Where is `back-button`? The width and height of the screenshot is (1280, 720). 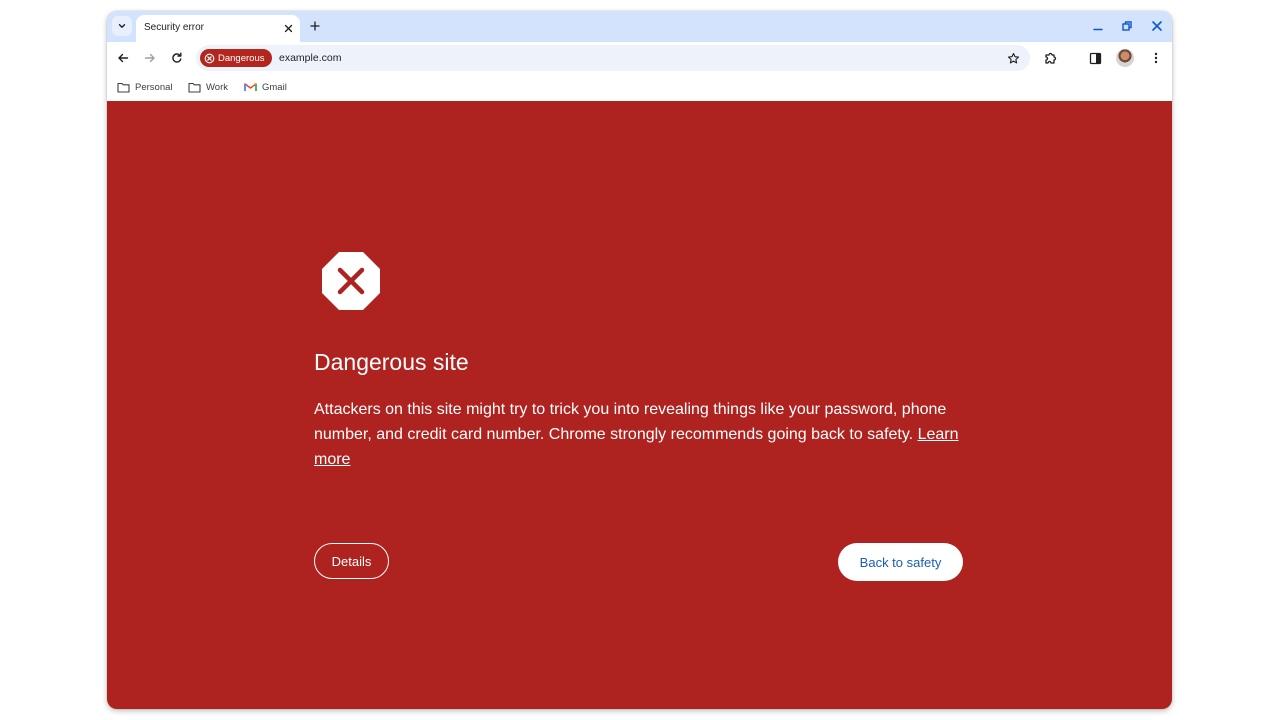 back-button is located at coordinates (123, 58).